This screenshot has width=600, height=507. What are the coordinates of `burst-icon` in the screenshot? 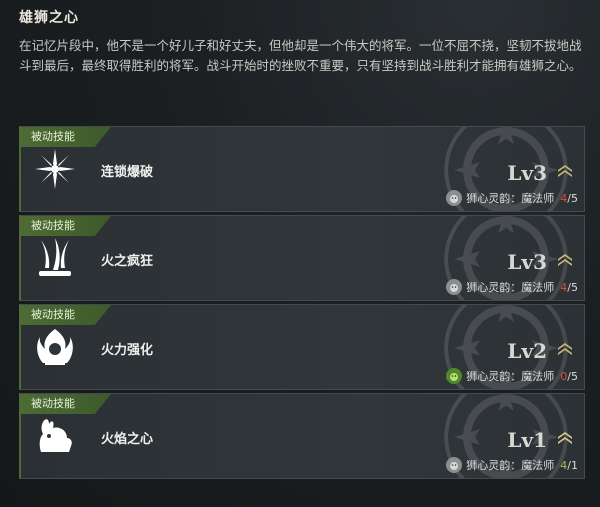 It's located at (55, 169).